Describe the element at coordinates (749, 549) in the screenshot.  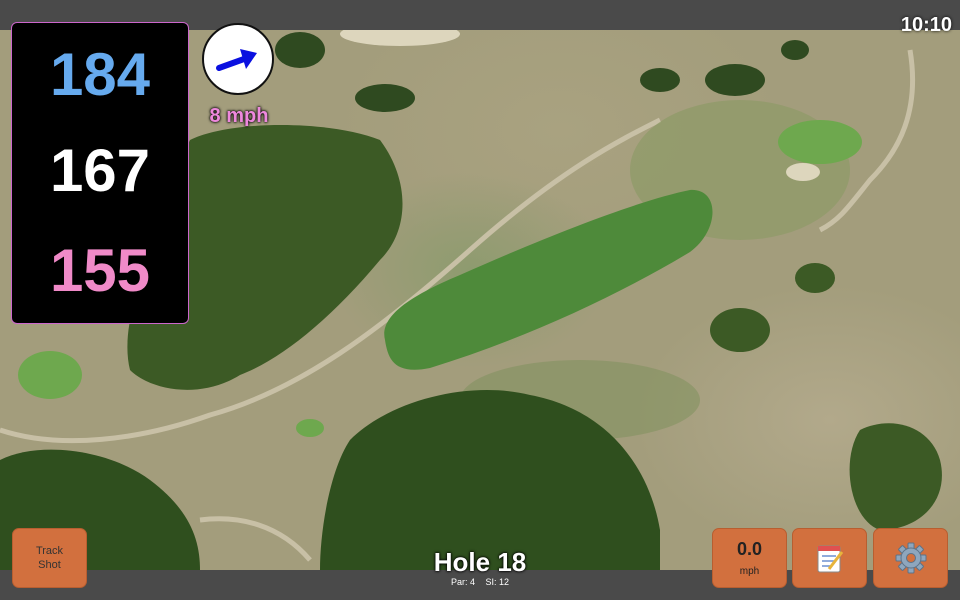
I see `wind-speed-value: 0.0` at that location.